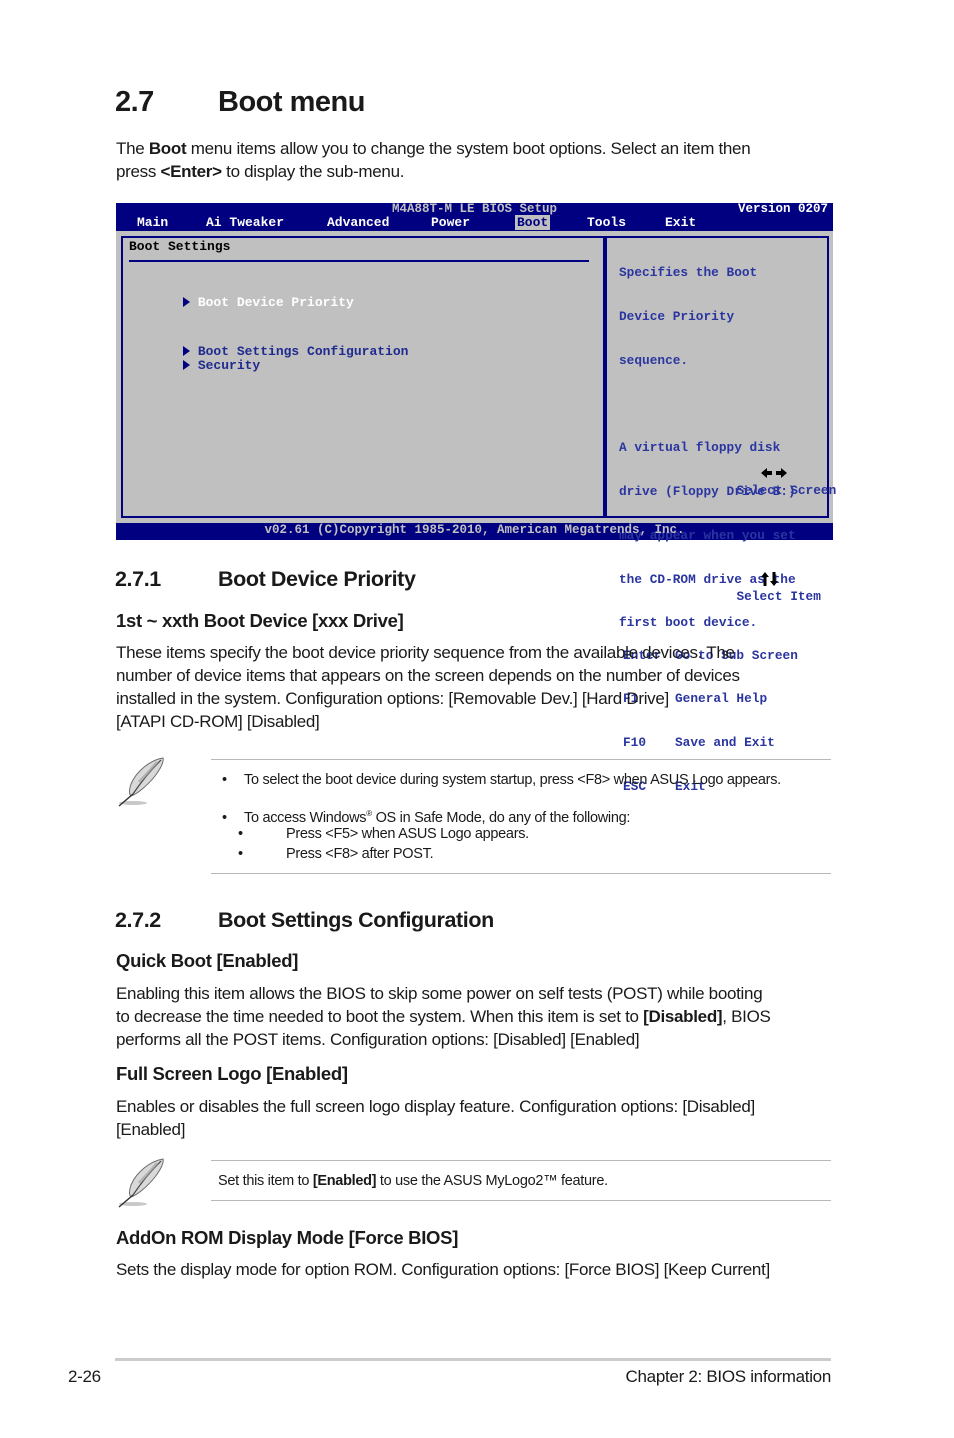 This screenshot has width=954, height=1438. I want to click on key-row-select-screen: Select Screen, so click(729, 475).